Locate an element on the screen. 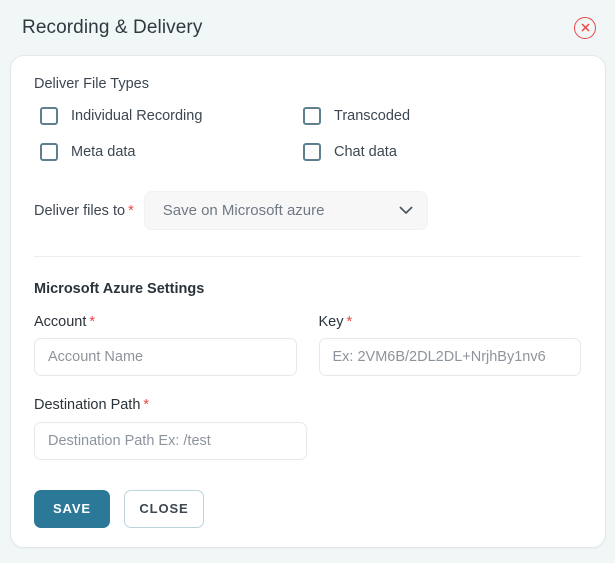 The image size is (615, 563). close-dialog-button is located at coordinates (585, 27).